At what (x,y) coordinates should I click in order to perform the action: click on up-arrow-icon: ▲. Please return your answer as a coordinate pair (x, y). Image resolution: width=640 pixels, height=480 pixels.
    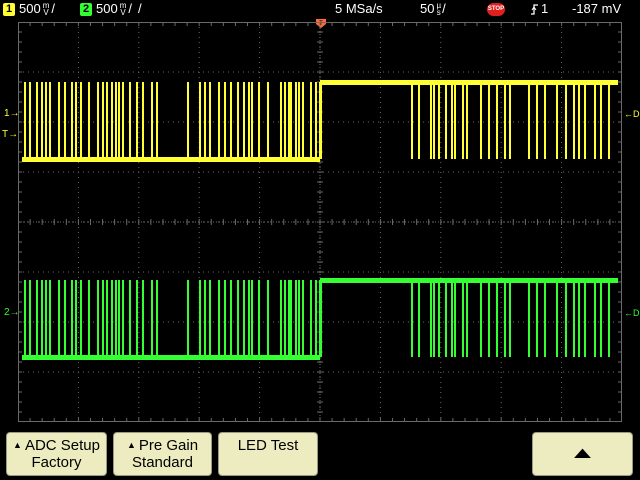
    Looking at the image, I should click on (582, 453).